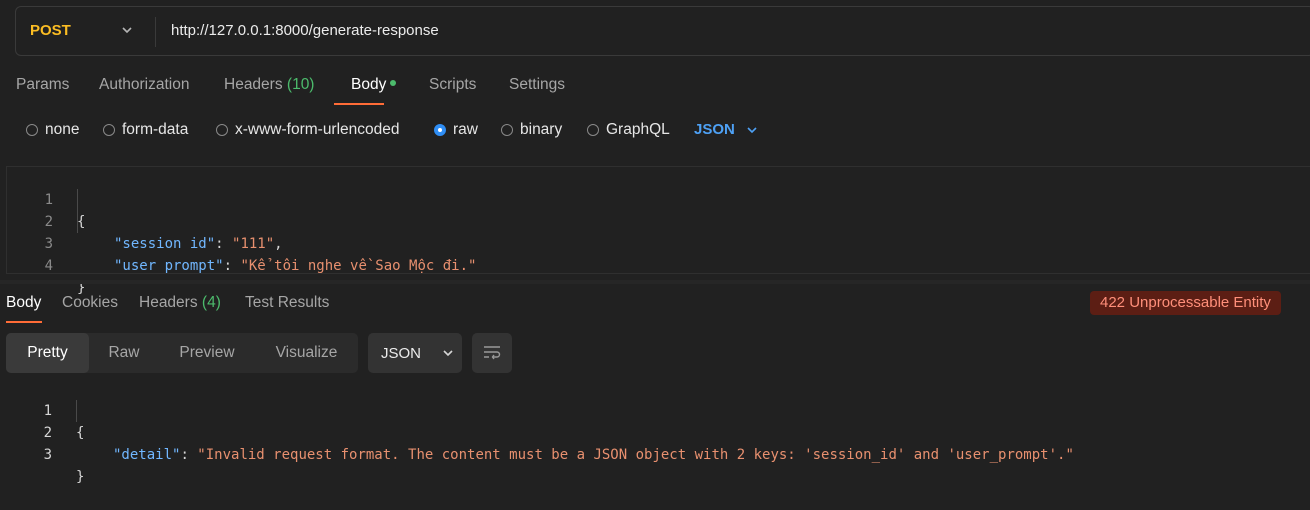 The width and height of the screenshot is (1310, 510). What do you see at coordinates (317, 129) in the screenshot?
I see `radio-label: x-www-form-urlencoded` at bounding box center [317, 129].